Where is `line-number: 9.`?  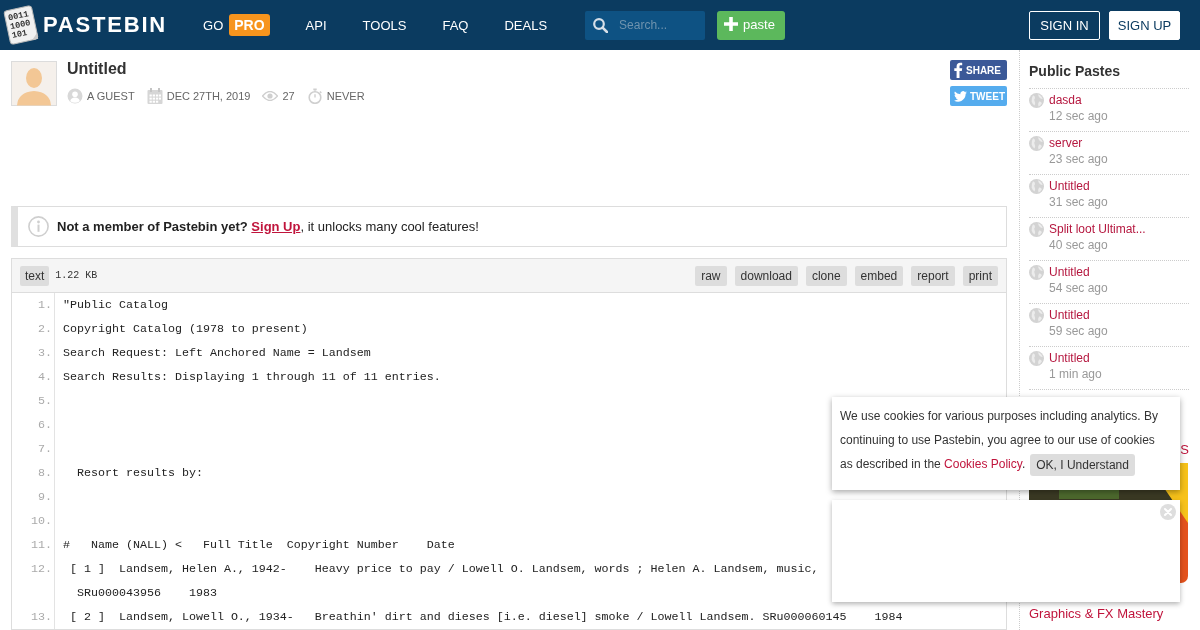 line-number: 9. is located at coordinates (33, 497).